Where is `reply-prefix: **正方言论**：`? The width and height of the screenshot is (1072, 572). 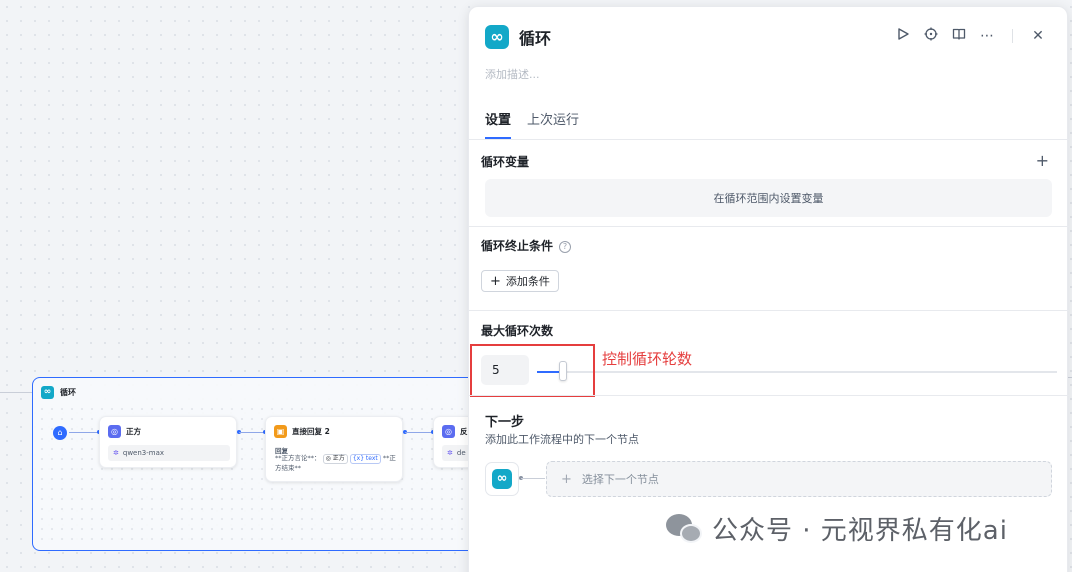 reply-prefix: **正方言论**： is located at coordinates (298, 458).